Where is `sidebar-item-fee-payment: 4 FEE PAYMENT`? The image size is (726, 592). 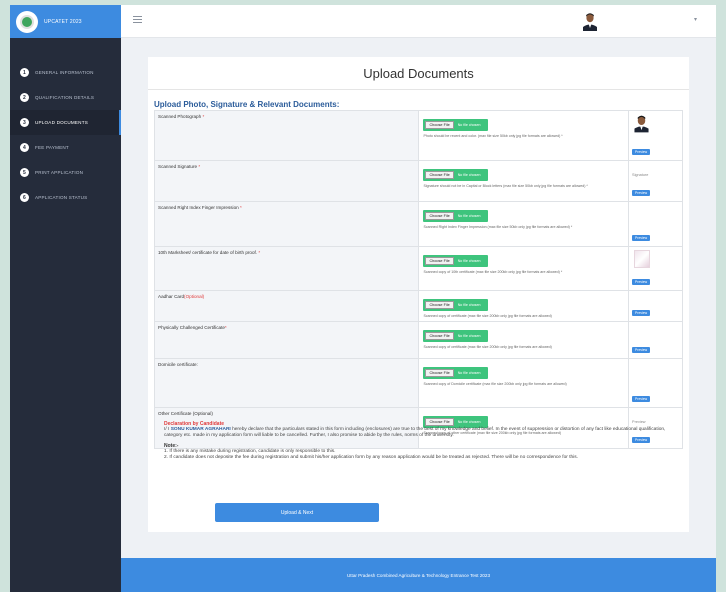 sidebar-item-fee-payment: 4 FEE PAYMENT is located at coordinates (65, 147).